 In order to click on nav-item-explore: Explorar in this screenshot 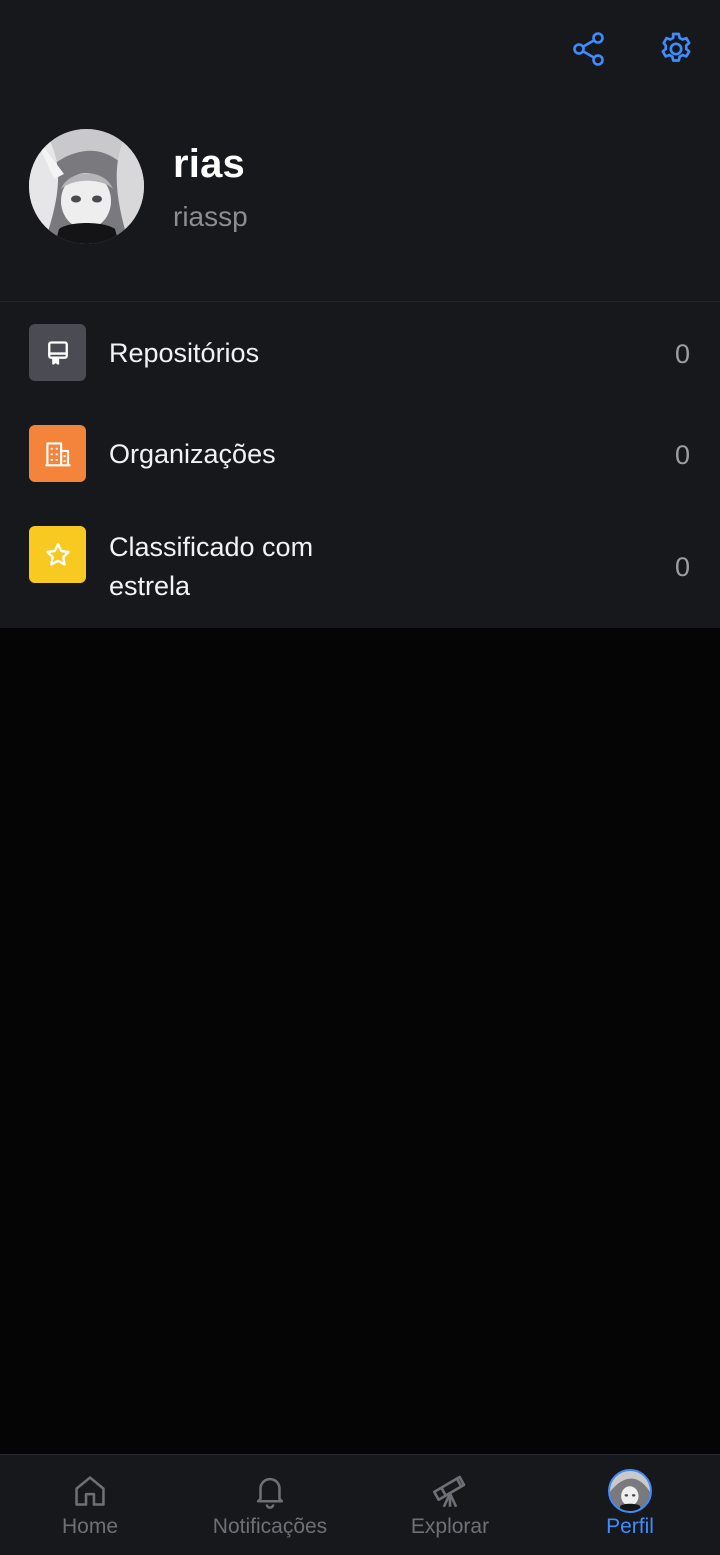, I will do `click(450, 1505)`.